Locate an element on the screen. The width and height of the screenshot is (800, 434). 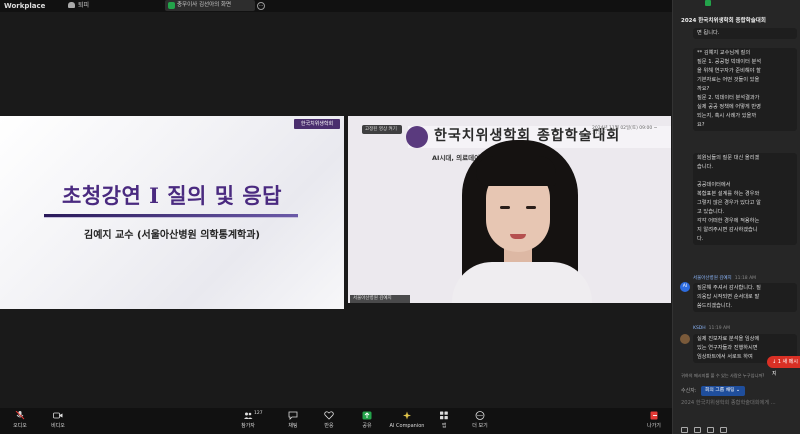
chat-input is located at coordinates (740, 403).